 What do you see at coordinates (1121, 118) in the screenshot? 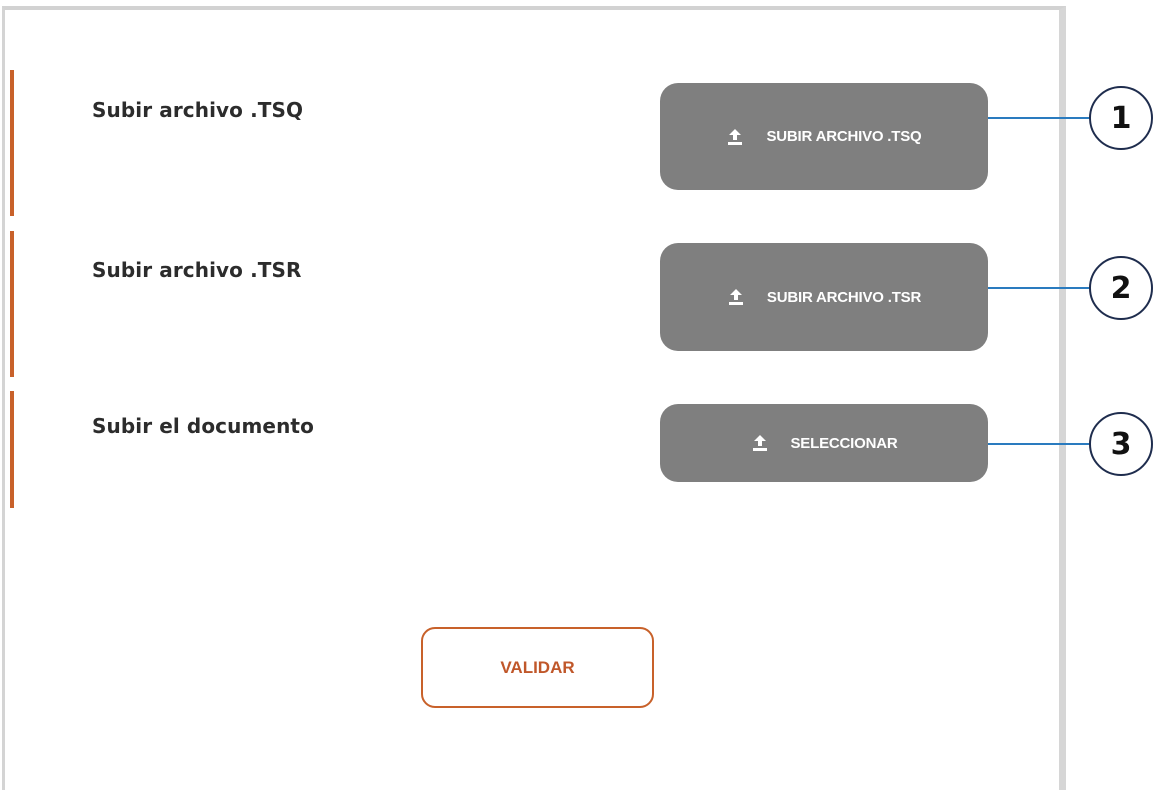
I see `callout-marker-1: 1` at bounding box center [1121, 118].